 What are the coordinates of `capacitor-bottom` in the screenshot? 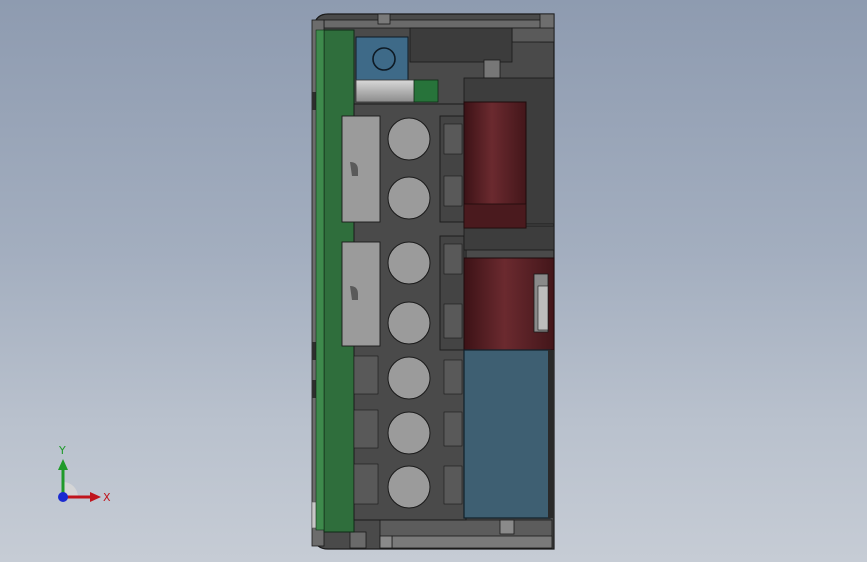 It's located at (509, 304).